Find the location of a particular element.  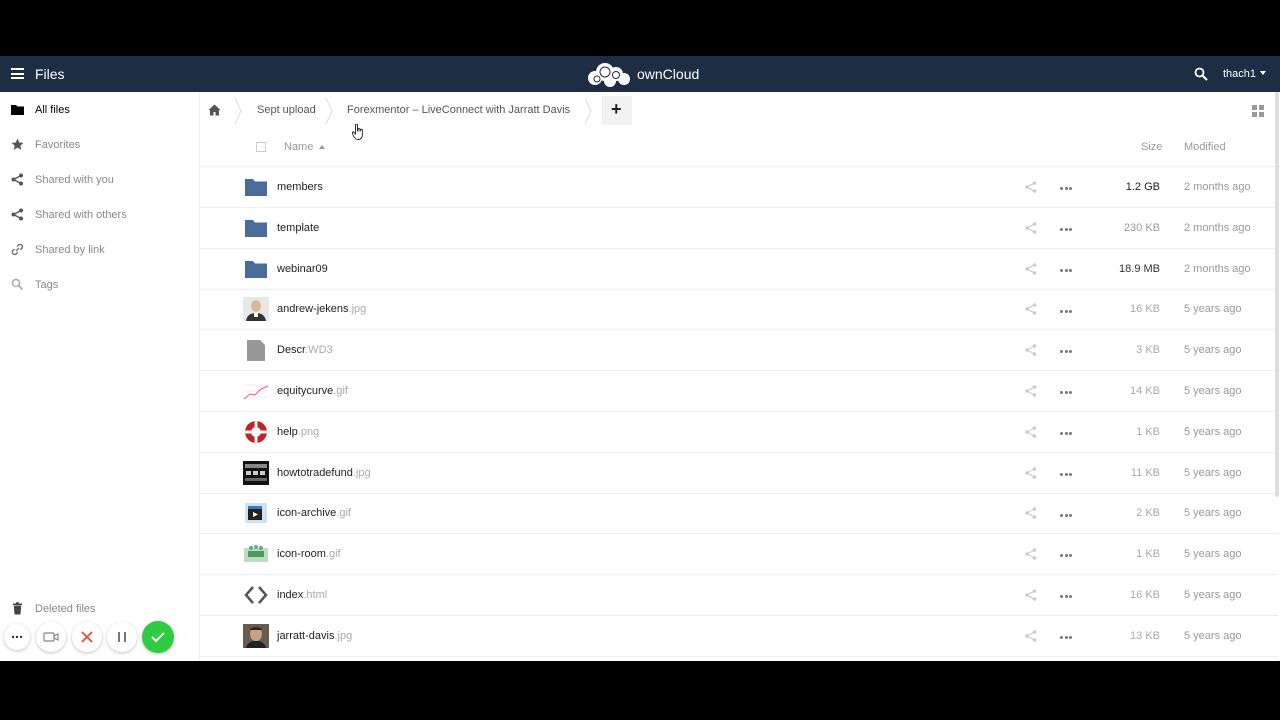

column-modified: Modified is located at coordinates (1205, 147).